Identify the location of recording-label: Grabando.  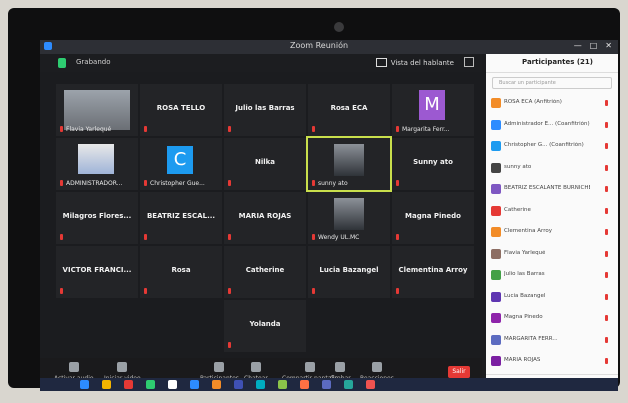
(93, 62).